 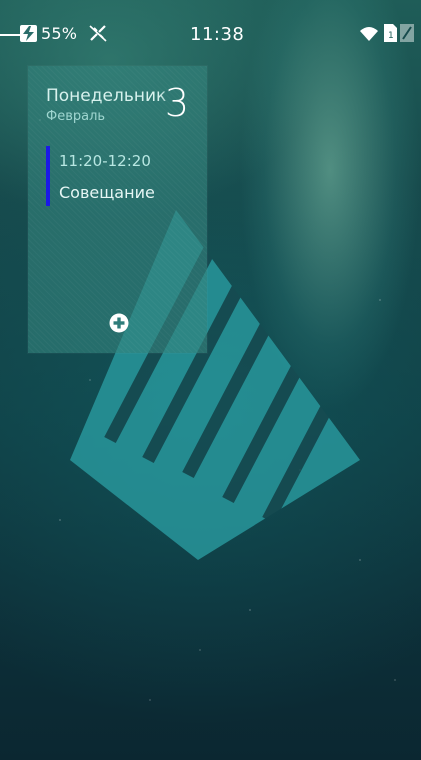 I want to click on event-title: Совещание, so click(x=107, y=192).